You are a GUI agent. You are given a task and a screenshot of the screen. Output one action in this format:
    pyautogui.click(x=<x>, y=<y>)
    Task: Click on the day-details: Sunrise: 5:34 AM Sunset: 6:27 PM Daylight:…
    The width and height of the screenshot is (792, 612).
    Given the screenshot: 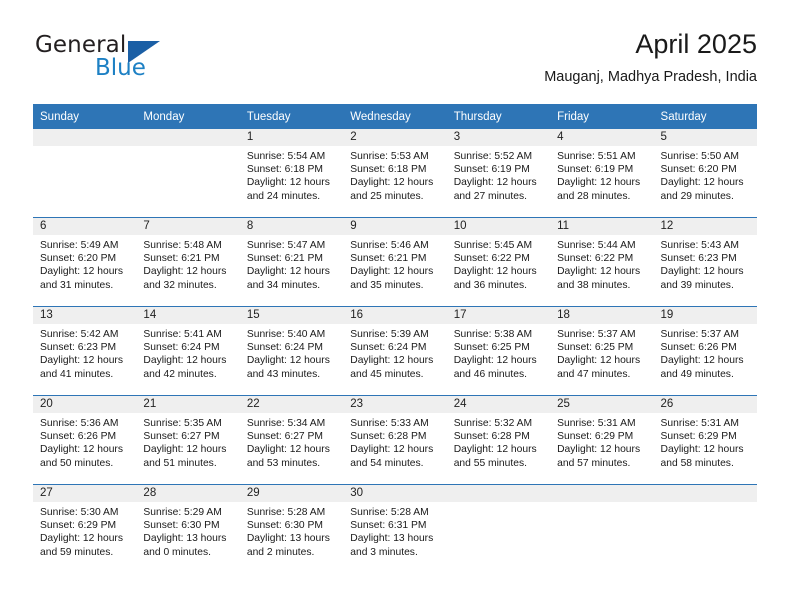 What is the action you would take?
    pyautogui.click(x=291, y=441)
    